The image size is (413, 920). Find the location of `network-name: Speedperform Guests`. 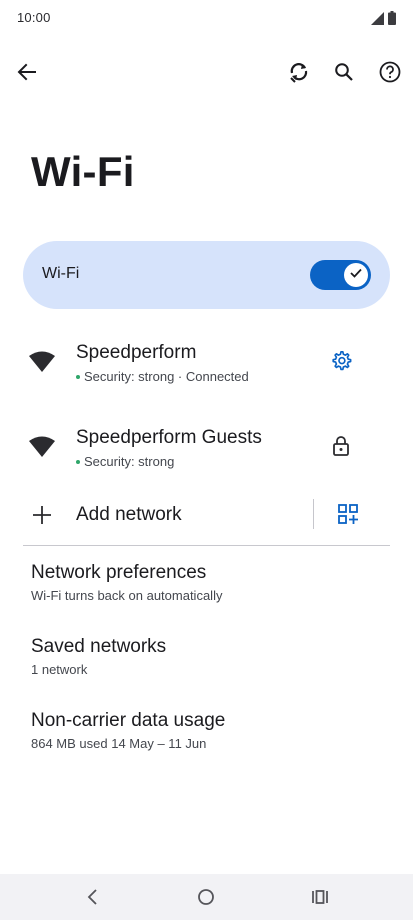

network-name: Speedperform Guests is located at coordinates (169, 437).